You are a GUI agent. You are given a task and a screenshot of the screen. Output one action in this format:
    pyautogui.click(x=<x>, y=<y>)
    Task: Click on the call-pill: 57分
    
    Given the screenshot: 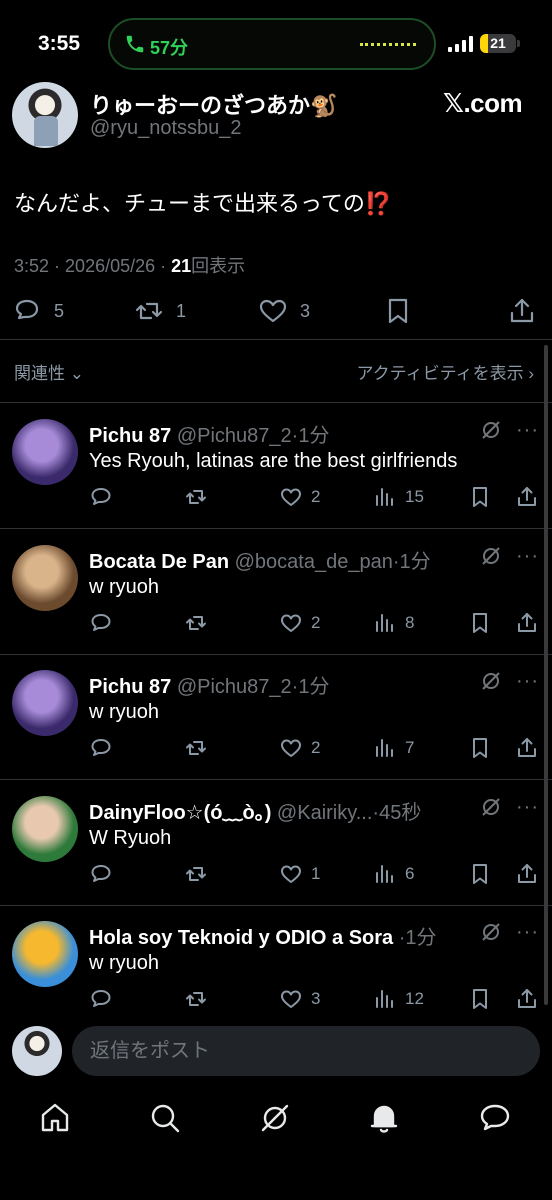 What is the action you would take?
    pyautogui.click(x=272, y=44)
    